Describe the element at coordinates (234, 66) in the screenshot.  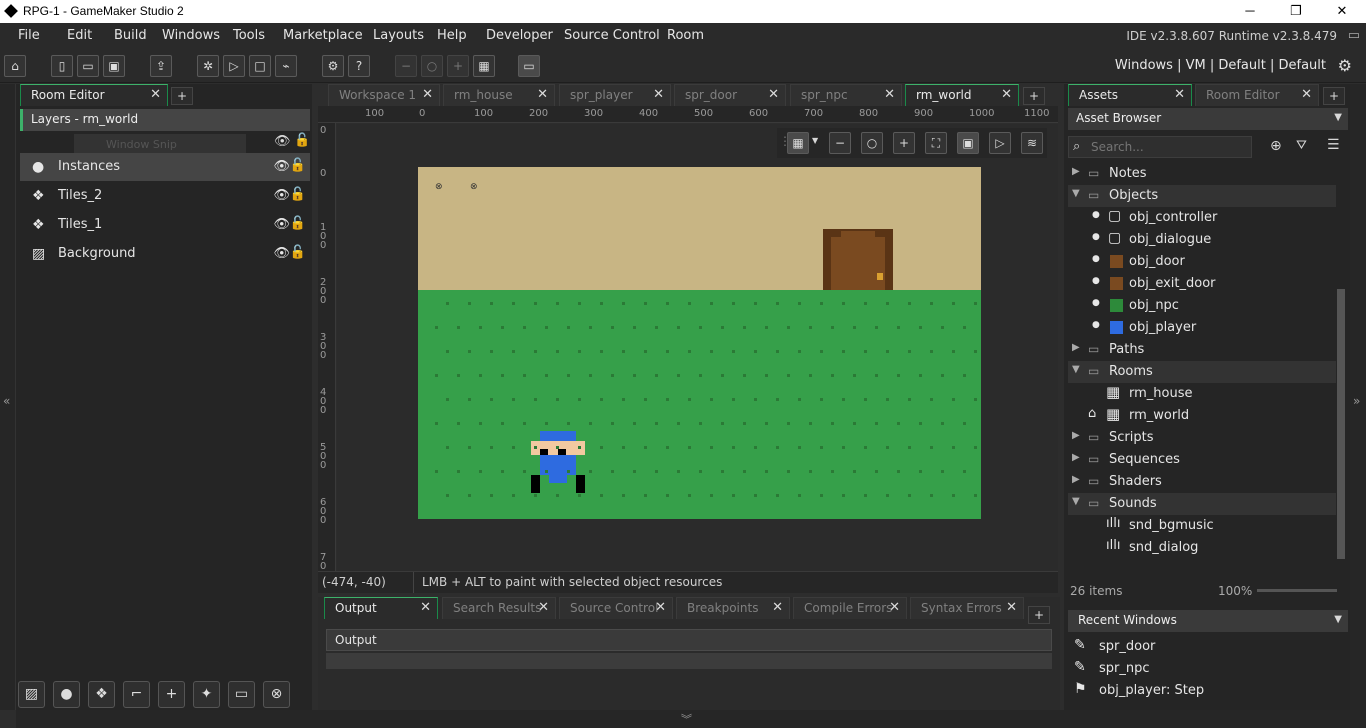
I see `run-icon: ▷` at that location.